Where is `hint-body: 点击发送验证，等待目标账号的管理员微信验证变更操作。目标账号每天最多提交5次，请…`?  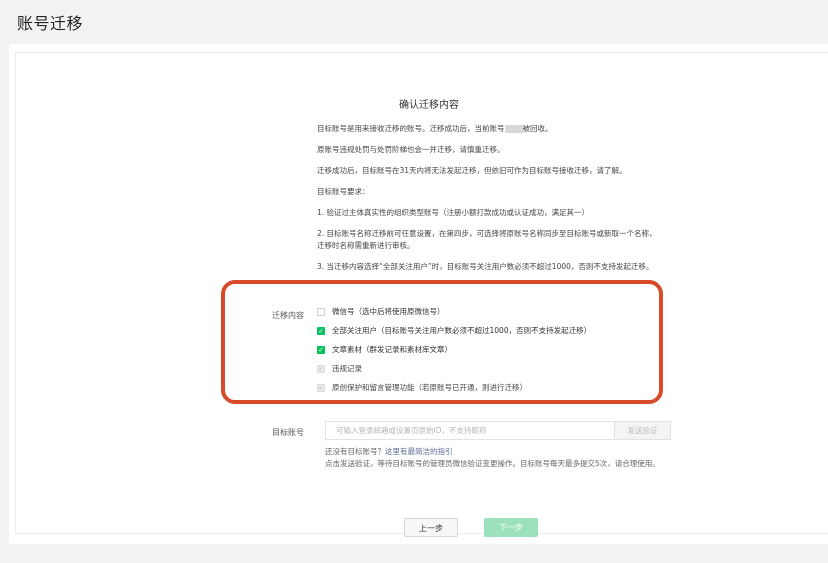
hint-body: 点击发送验证，等待目标账号的管理员微信验证变更操作。目标账号每天最多提交5次，请… is located at coordinates (492, 463).